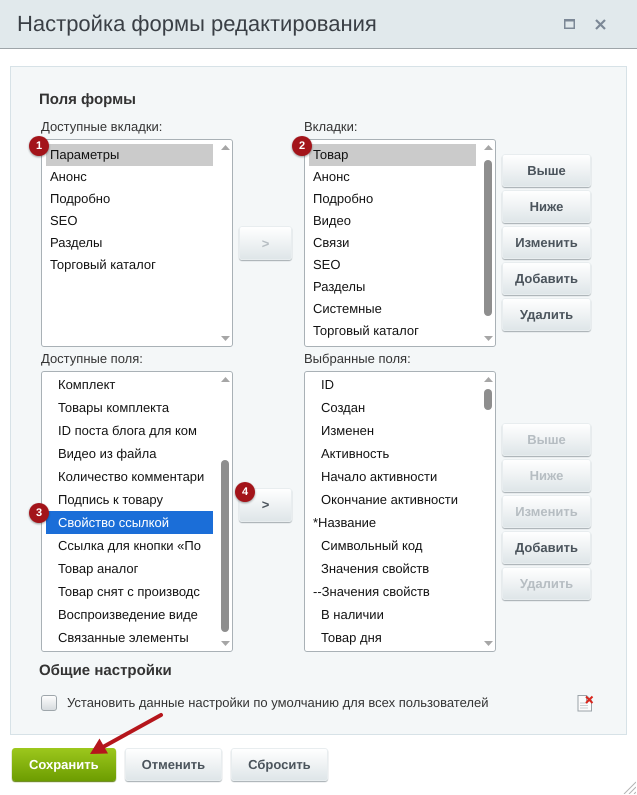  I want to click on list-option: Символьный код, so click(392, 545).